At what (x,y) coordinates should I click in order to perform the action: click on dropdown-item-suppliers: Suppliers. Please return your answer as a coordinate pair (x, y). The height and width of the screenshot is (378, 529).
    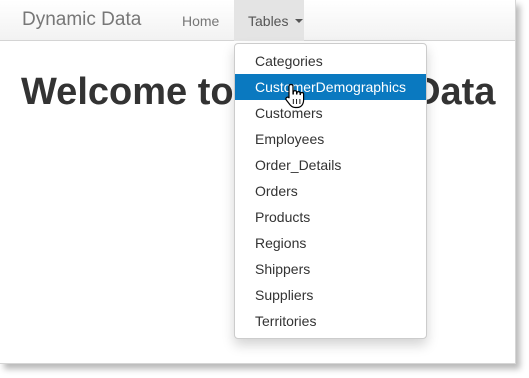
    Looking at the image, I should click on (330, 295).